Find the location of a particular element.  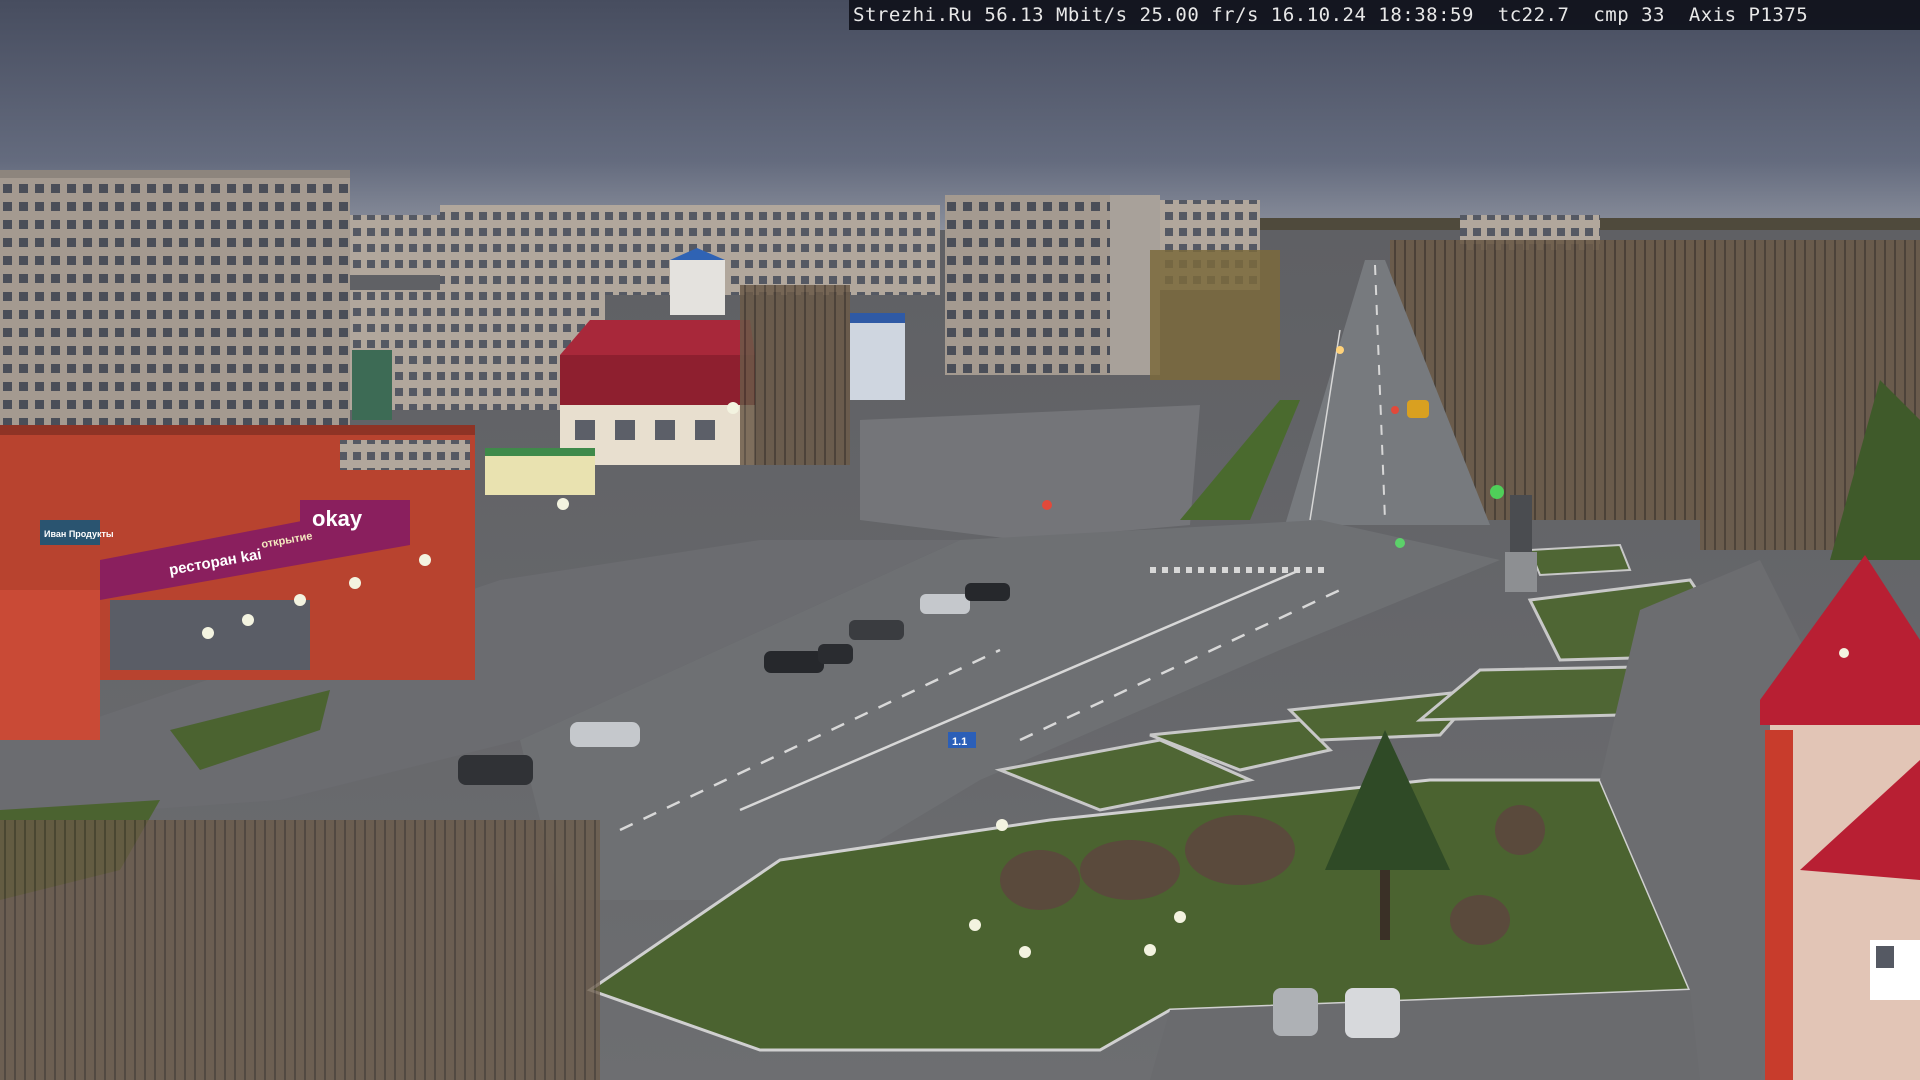

store-sign-main: okay is located at coordinates (337, 518).